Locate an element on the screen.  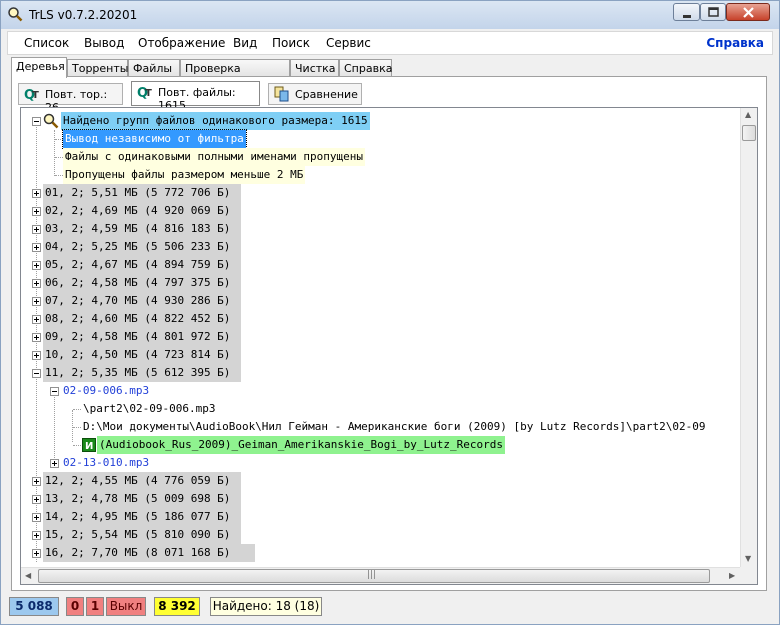
scroll-left-icon: ◀ is located at coordinates (28, 575).